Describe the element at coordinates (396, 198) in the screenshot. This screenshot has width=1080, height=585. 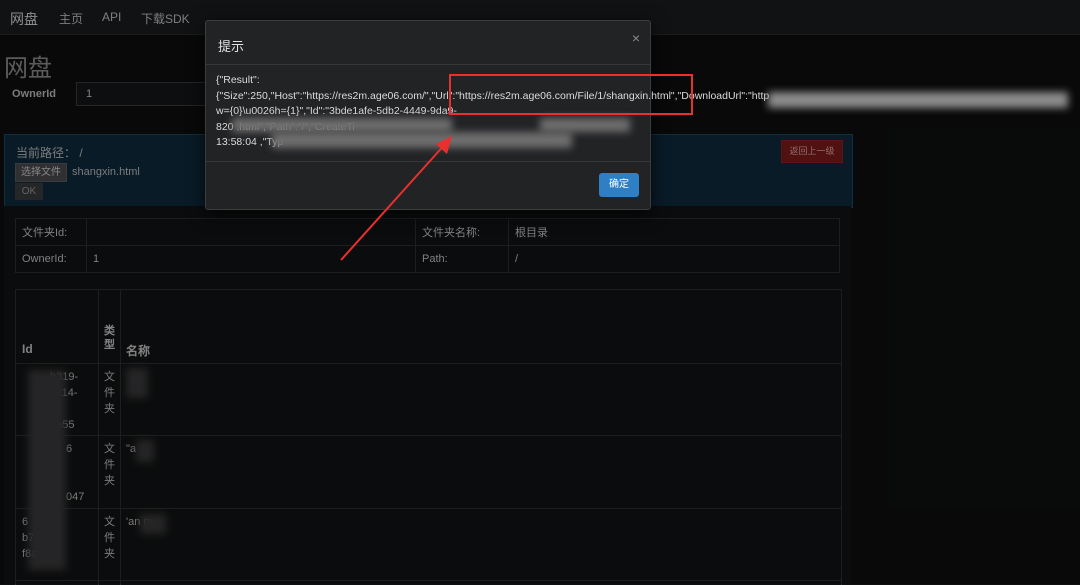
I see `annotation-arrow-icon` at that location.